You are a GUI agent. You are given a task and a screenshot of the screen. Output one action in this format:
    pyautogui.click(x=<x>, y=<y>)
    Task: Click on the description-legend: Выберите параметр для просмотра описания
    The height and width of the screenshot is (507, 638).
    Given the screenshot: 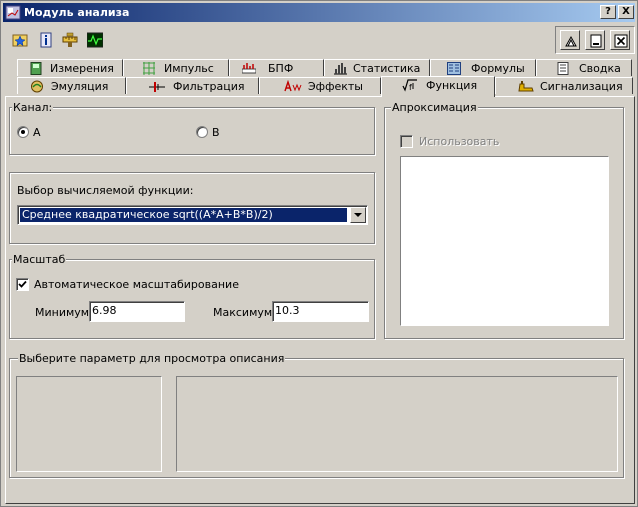 What is the action you would take?
    pyautogui.click(x=152, y=358)
    